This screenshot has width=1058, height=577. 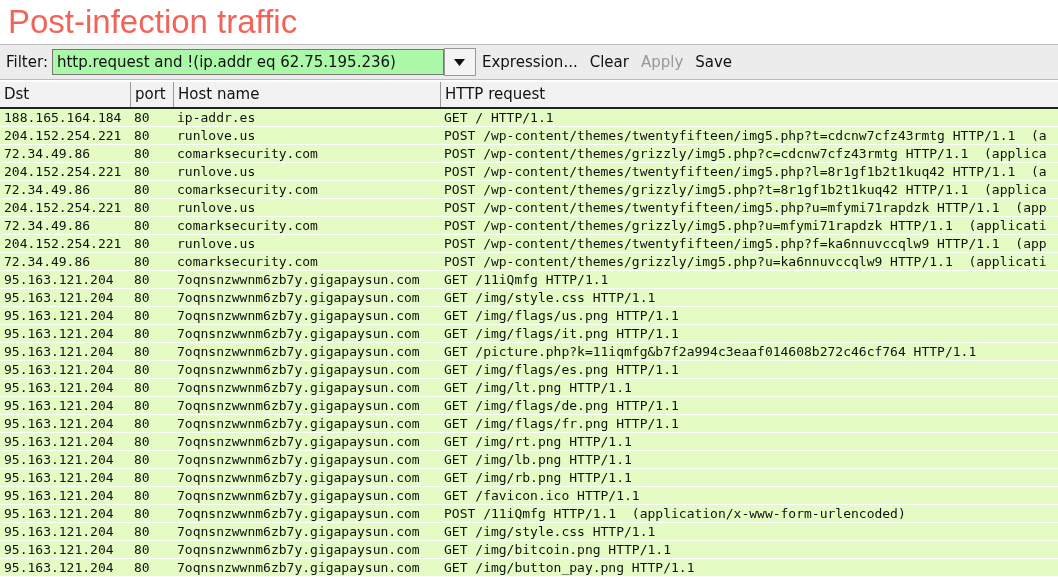 What do you see at coordinates (247, 62) in the screenshot?
I see `filter-field: http.request and !(ip.addr eq 62.75.195.236)` at bounding box center [247, 62].